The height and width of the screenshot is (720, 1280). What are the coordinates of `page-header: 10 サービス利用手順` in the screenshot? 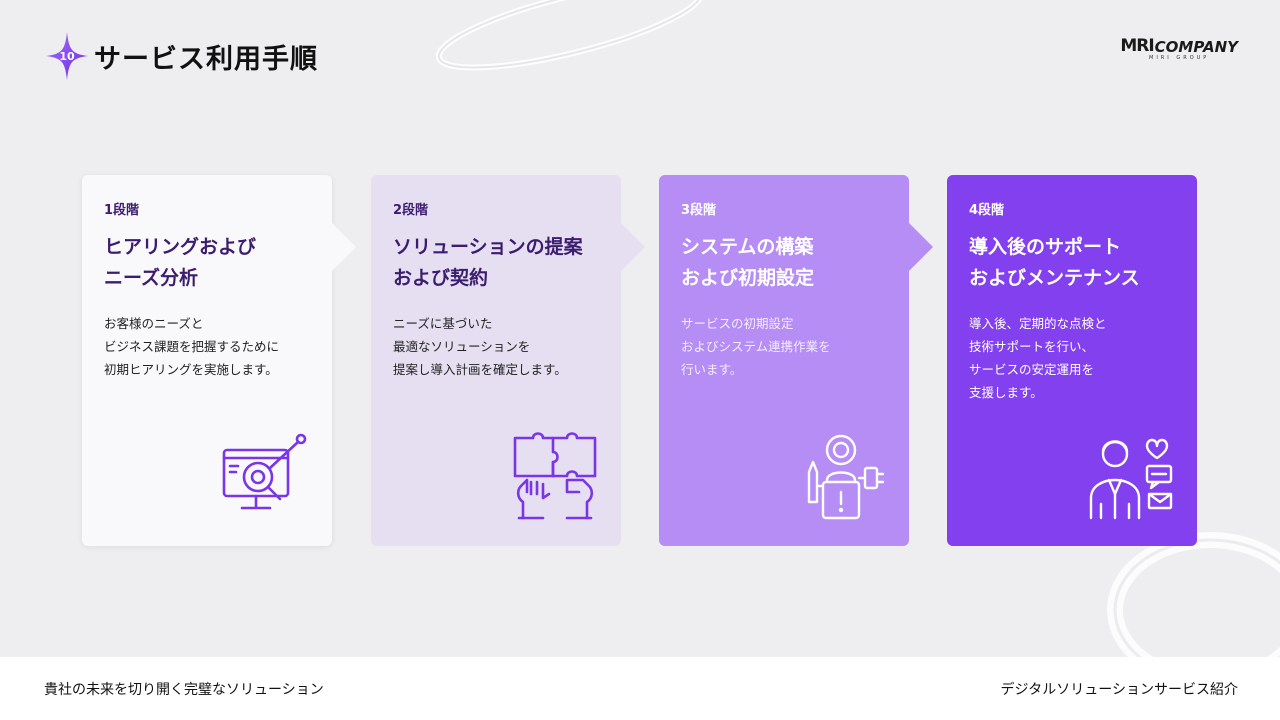 It's located at (181, 56).